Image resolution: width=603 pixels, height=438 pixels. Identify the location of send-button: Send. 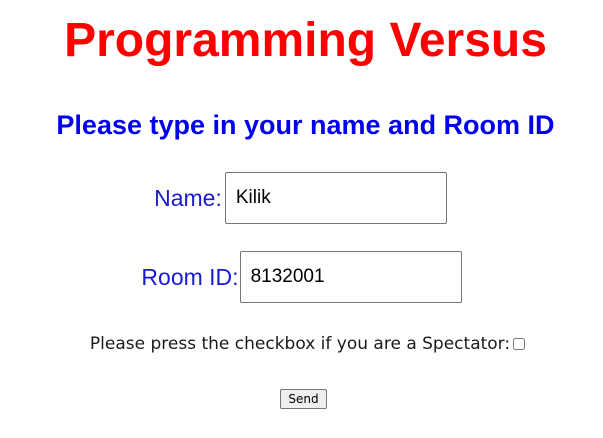
(303, 398).